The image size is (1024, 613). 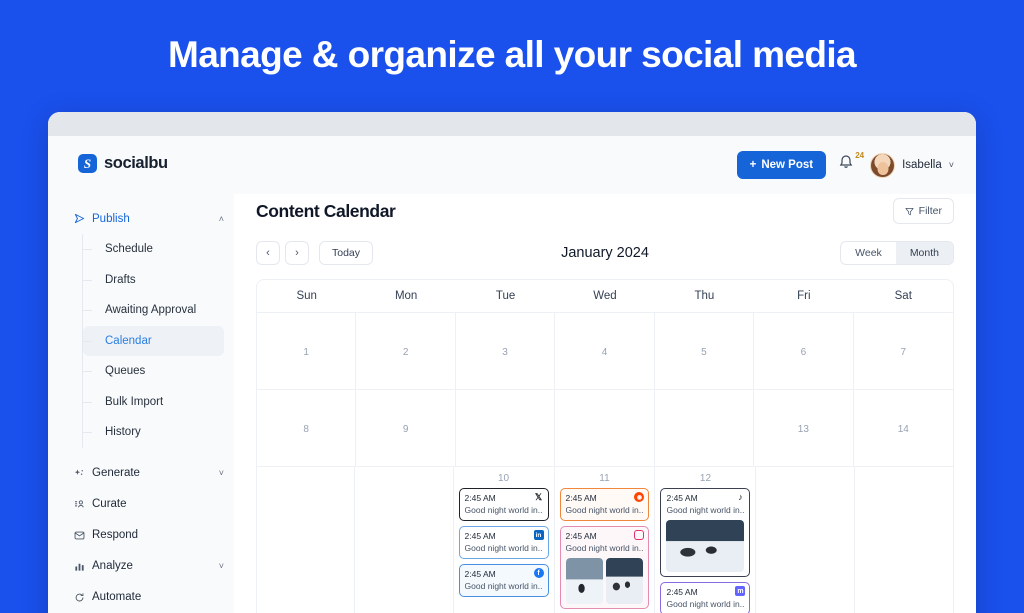 I want to click on calendar-day-number: 4, so click(x=604, y=352).